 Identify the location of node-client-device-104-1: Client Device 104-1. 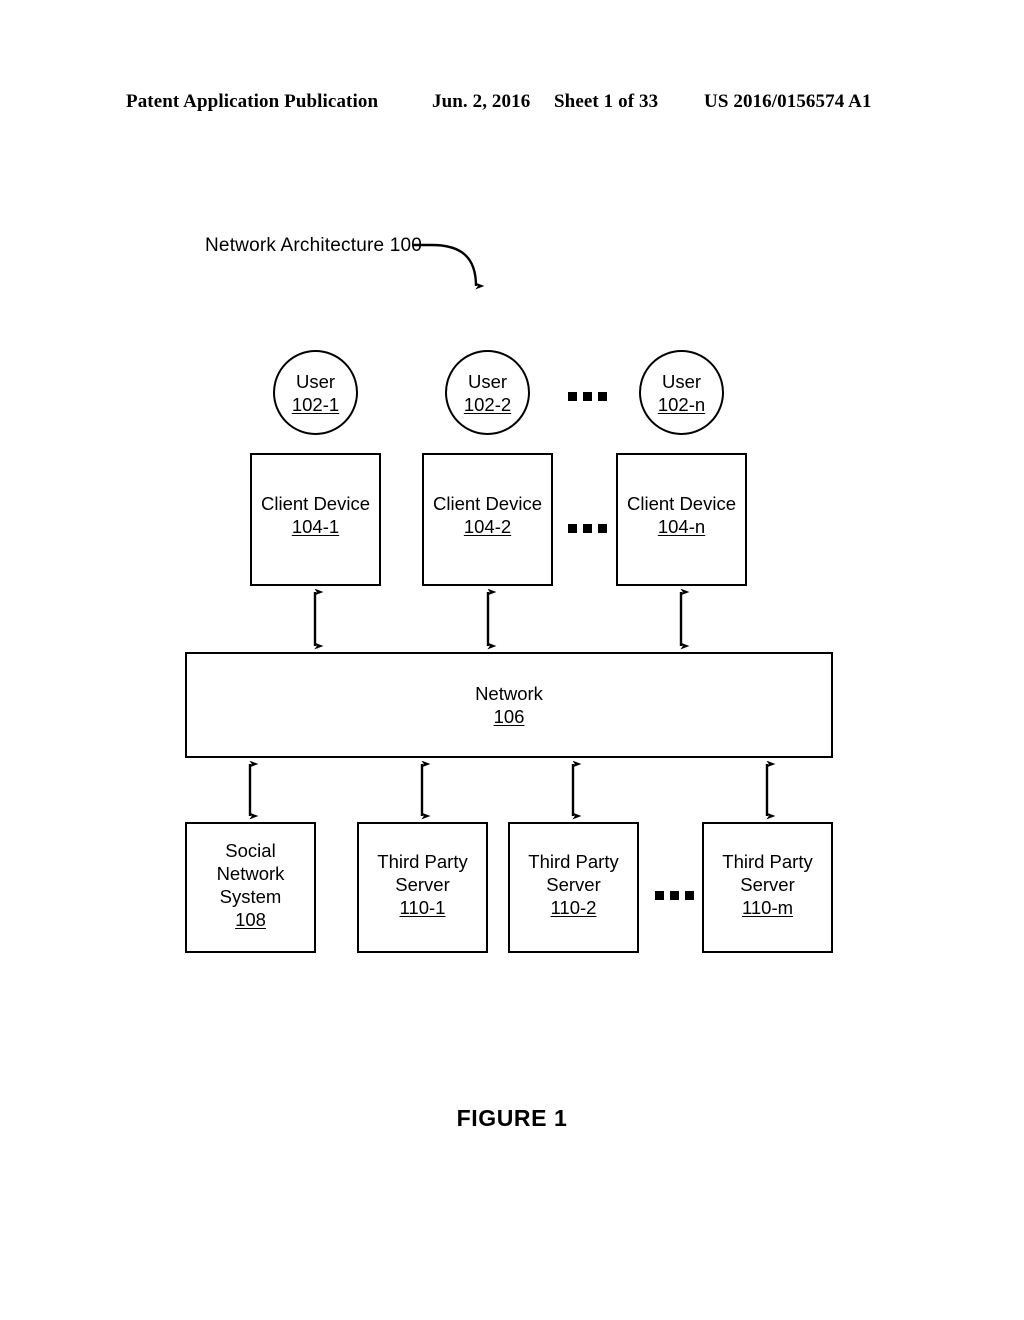
(315, 519).